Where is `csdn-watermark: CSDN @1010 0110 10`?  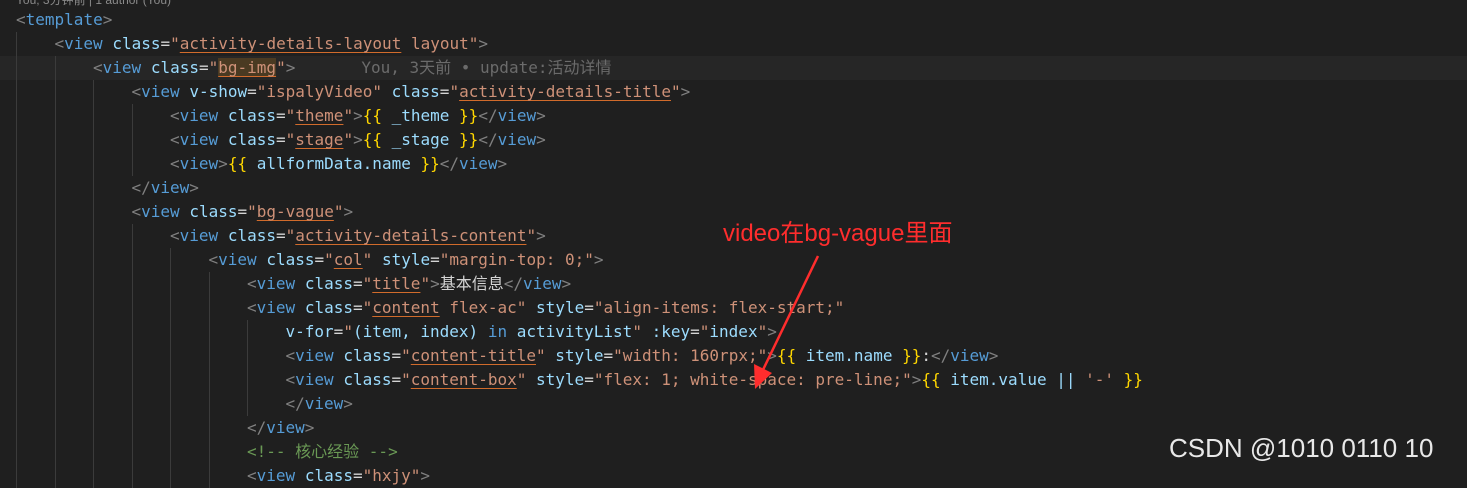 csdn-watermark: CSDN @1010 0110 10 is located at coordinates (1301, 448).